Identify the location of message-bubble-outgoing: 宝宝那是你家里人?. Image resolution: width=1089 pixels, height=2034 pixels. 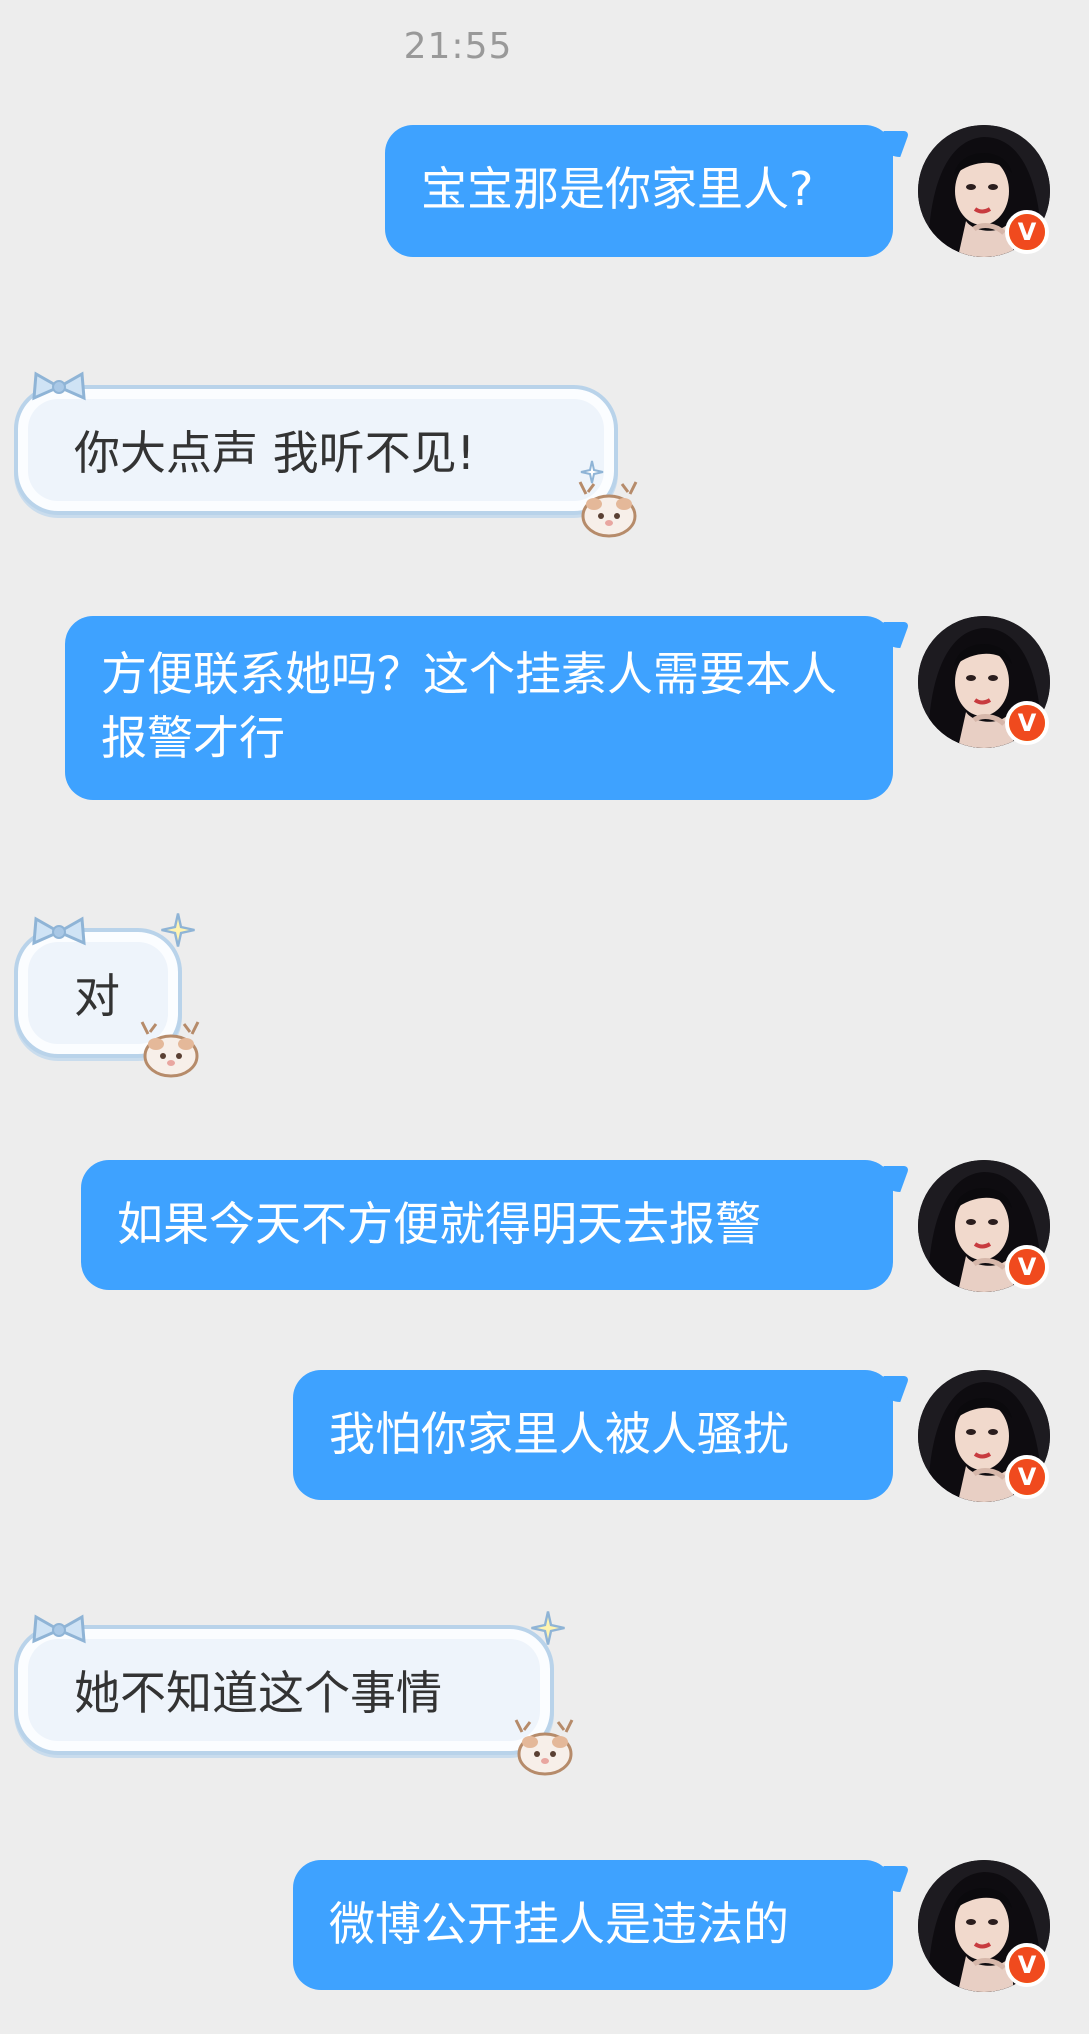
(639, 191).